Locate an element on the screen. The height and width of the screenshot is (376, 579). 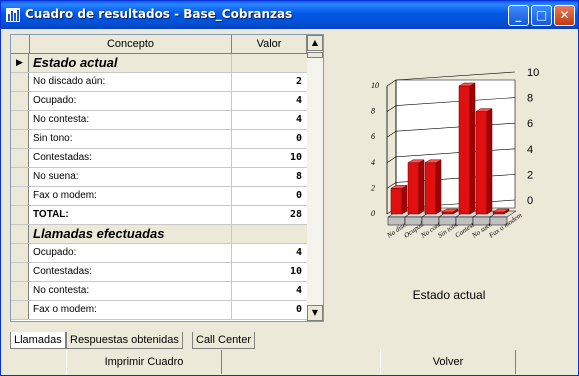
tab-llamadas: Llamadas is located at coordinates (38, 340).